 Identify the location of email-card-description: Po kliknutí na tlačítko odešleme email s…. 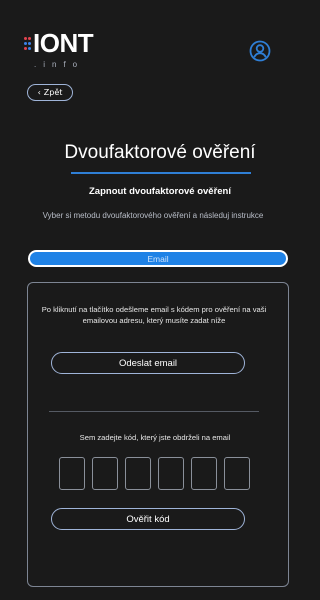
(154, 315).